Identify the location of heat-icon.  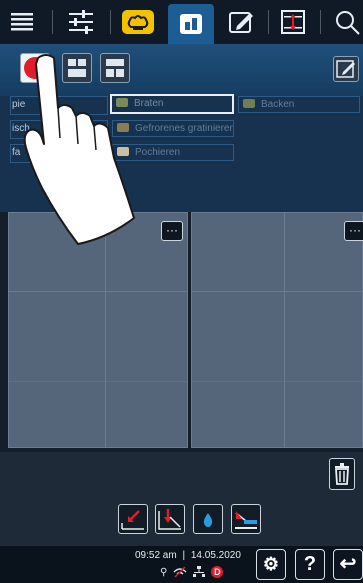
(246, 520).